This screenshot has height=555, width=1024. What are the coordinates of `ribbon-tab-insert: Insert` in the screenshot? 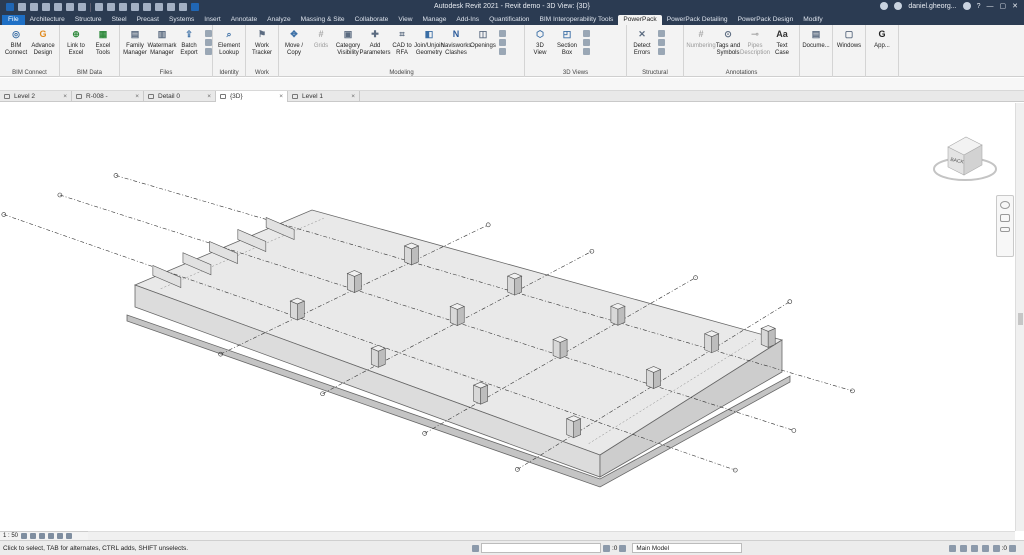 It's located at (212, 20).